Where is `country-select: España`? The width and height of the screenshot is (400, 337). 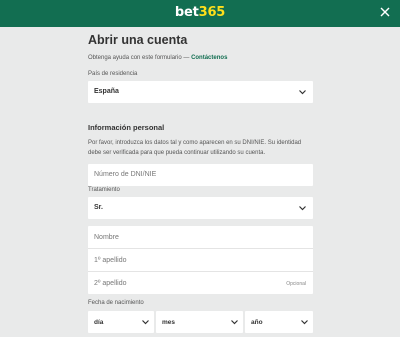 country-select: España is located at coordinates (200, 92).